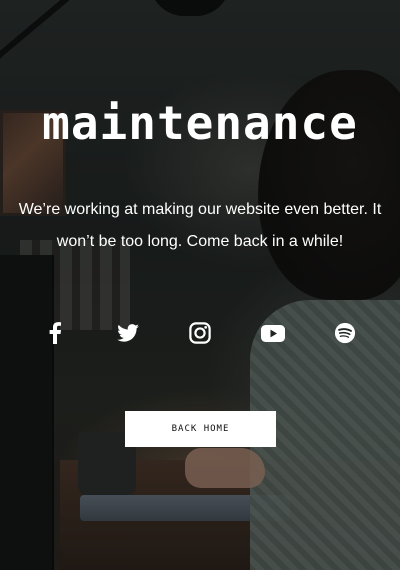 The height and width of the screenshot is (570, 400). I want to click on spotify-link, so click(345, 333).